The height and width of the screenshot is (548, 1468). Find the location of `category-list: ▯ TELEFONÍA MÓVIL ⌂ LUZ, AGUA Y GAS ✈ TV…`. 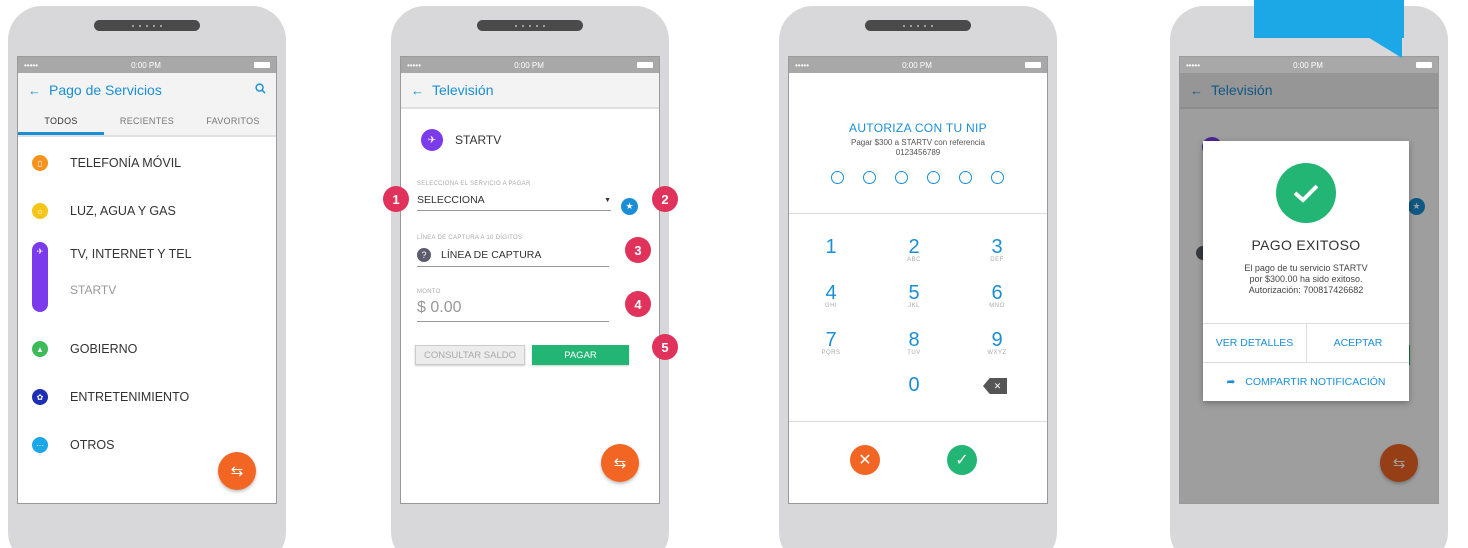

category-list: ▯ TELEFONÍA MÓVIL ⌂ LUZ, AGUA Y GAS ✈ TV… is located at coordinates (147, 303).